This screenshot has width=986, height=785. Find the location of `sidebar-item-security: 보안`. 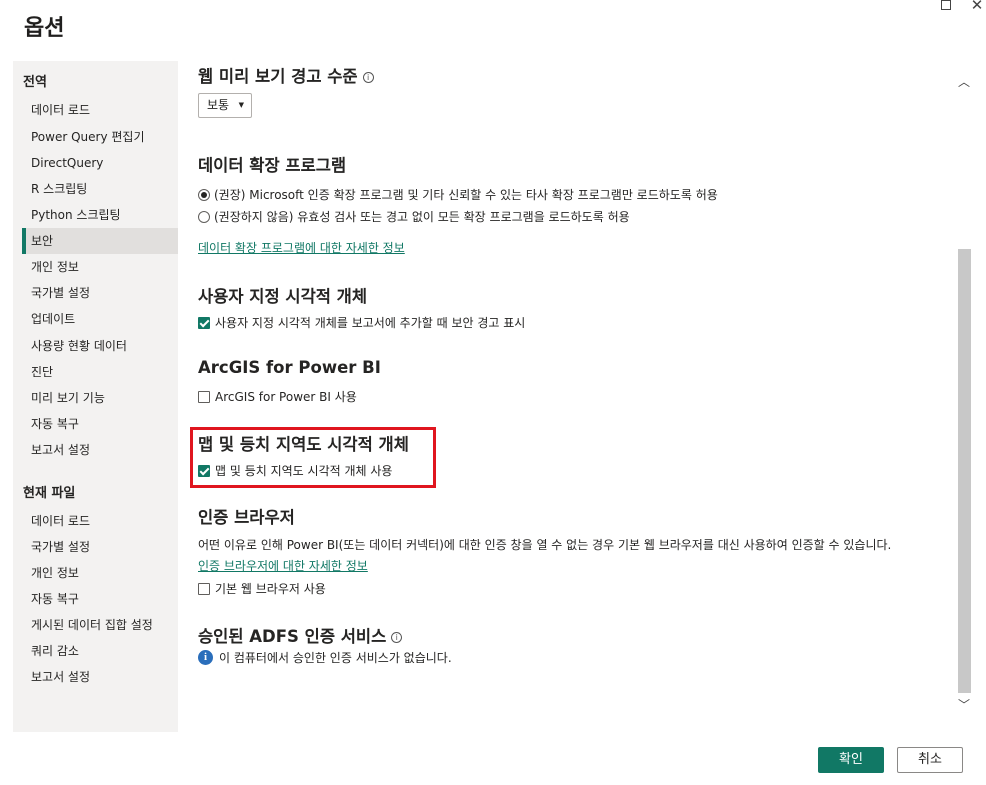

sidebar-item-security: 보안 is located at coordinates (100, 241).